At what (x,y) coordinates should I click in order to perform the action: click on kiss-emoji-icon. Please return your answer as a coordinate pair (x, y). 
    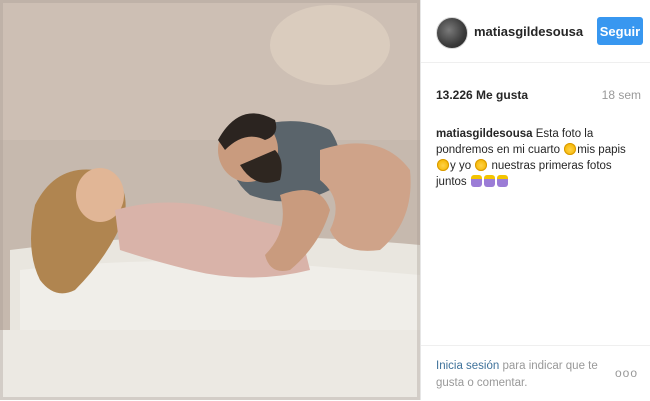
    Looking at the image, I should click on (443, 165).